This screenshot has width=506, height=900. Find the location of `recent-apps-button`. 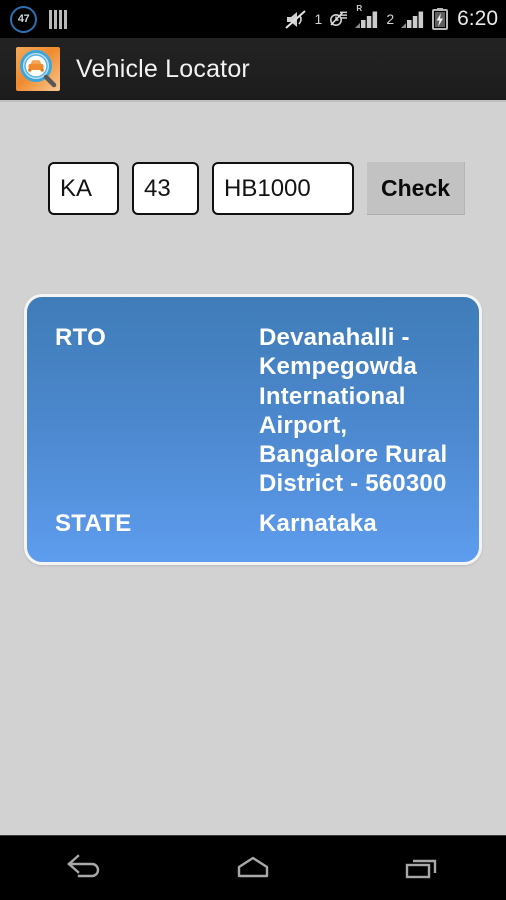

recent-apps-button is located at coordinates (422, 868).